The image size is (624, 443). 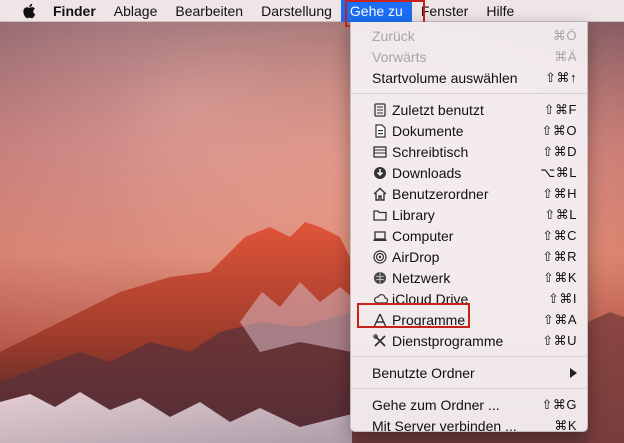 What do you see at coordinates (380, 236) in the screenshot?
I see `computer-icon` at bounding box center [380, 236].